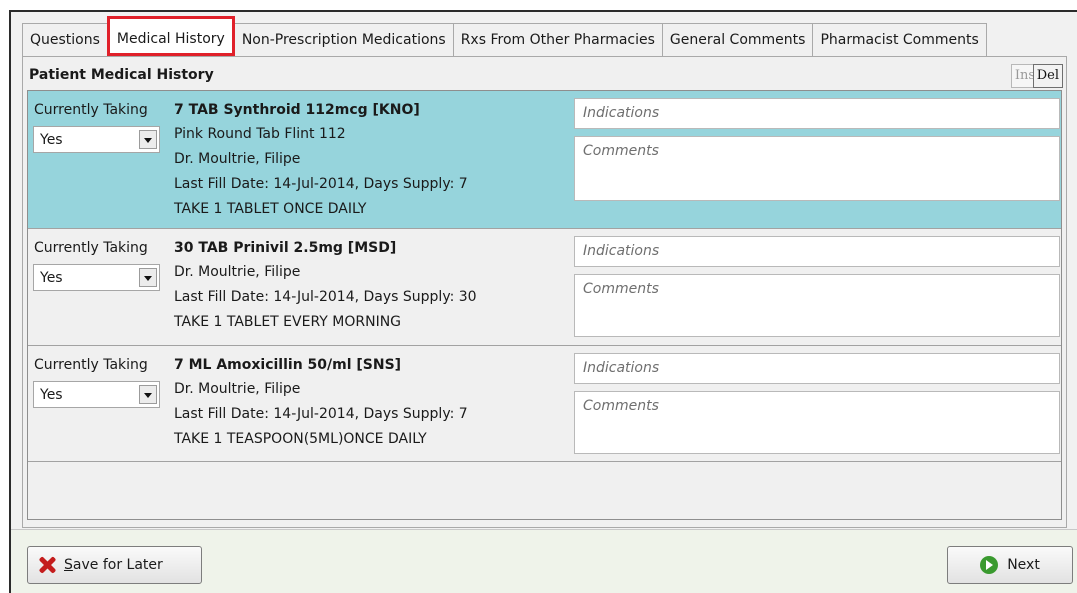 This screenshot has width=1077, height=593. I want to click on tab-medical-history: Medical History, so click(170, 36).